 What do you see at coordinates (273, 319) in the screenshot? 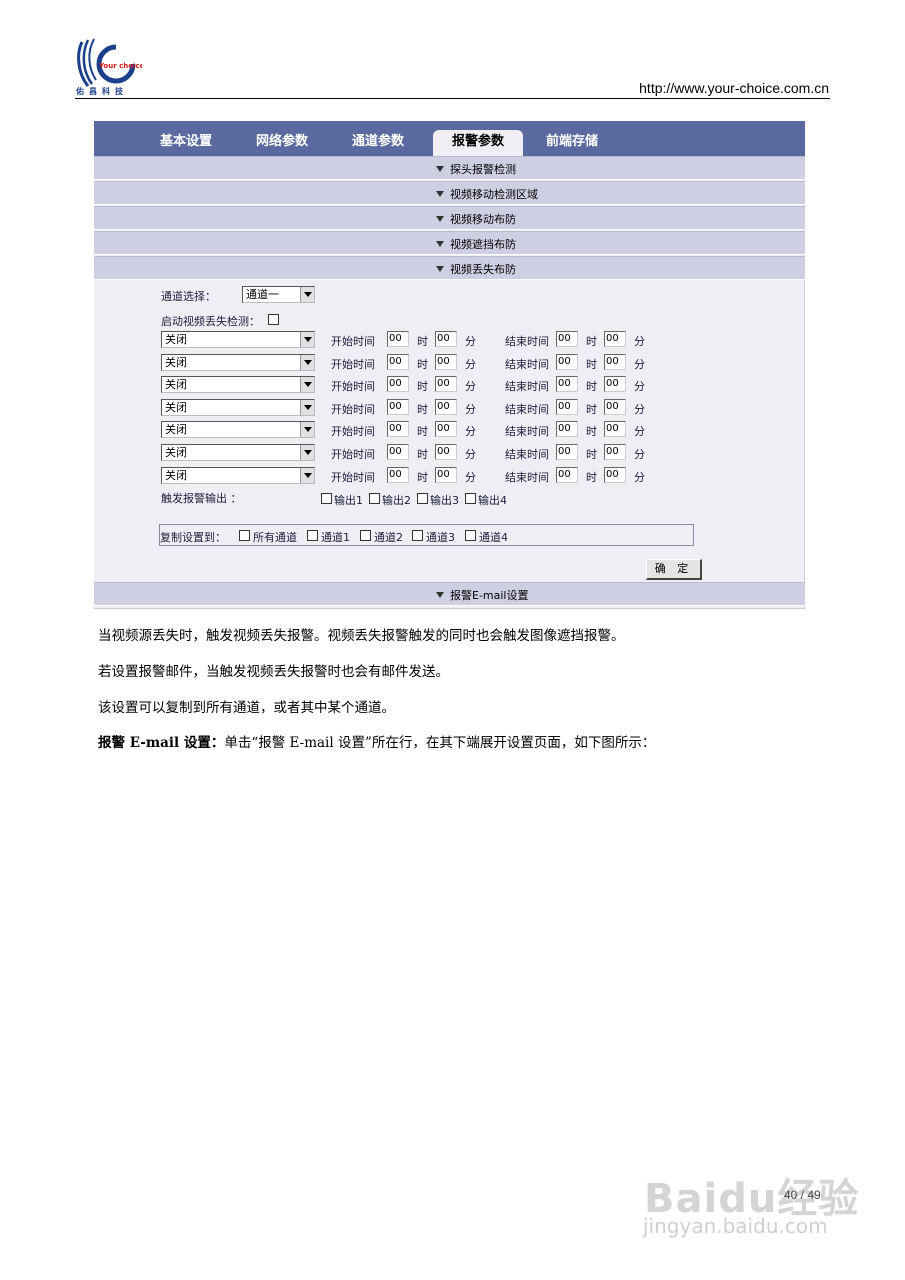
I see `enable-detection-checkbox` at bounding box center [273, 319].